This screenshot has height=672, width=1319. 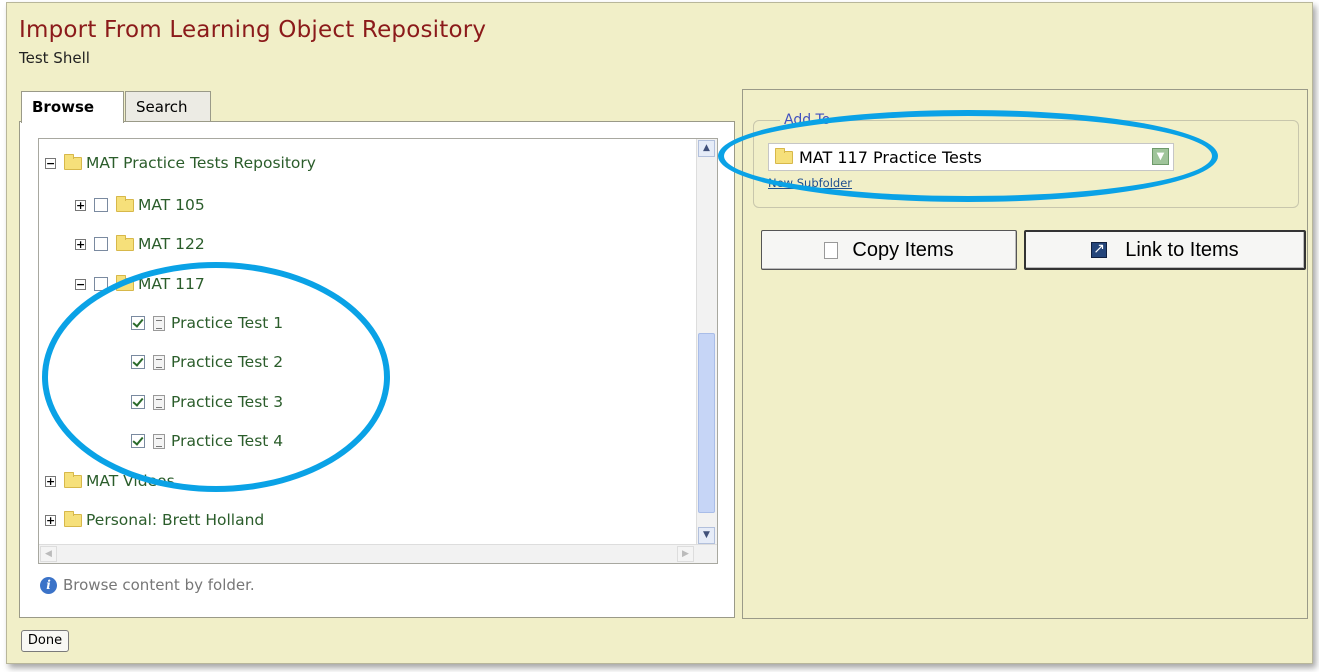 I want to click on scroll-left-icon: ◀, so click(x=48, y=554).